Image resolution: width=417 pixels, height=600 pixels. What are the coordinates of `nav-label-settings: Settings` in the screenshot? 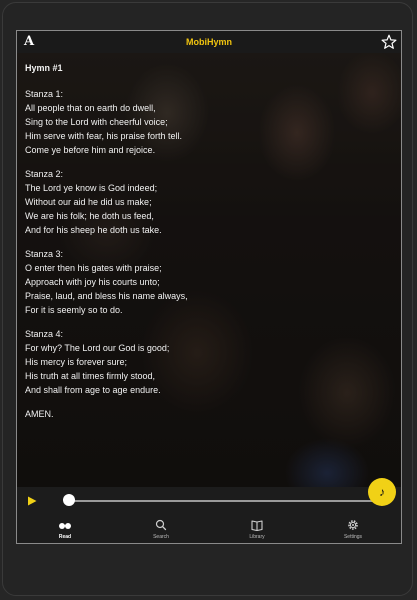 It's located at (353, 537).